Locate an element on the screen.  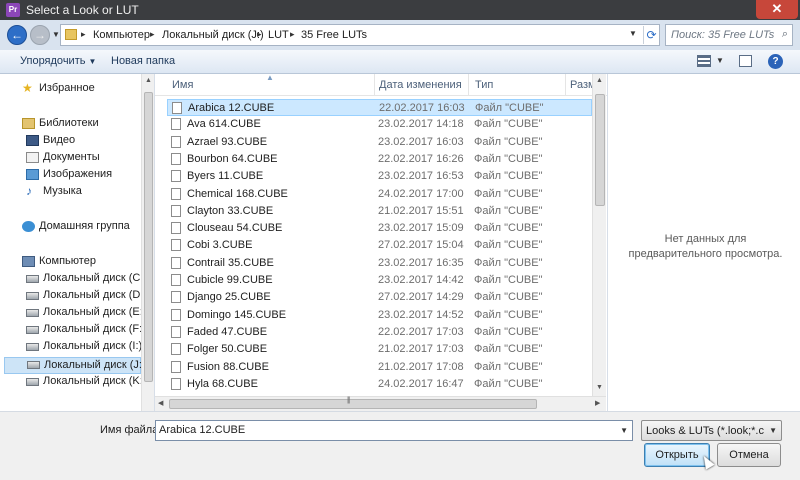
new-folder-button: Новая папка is located at coordinates (143, 61).